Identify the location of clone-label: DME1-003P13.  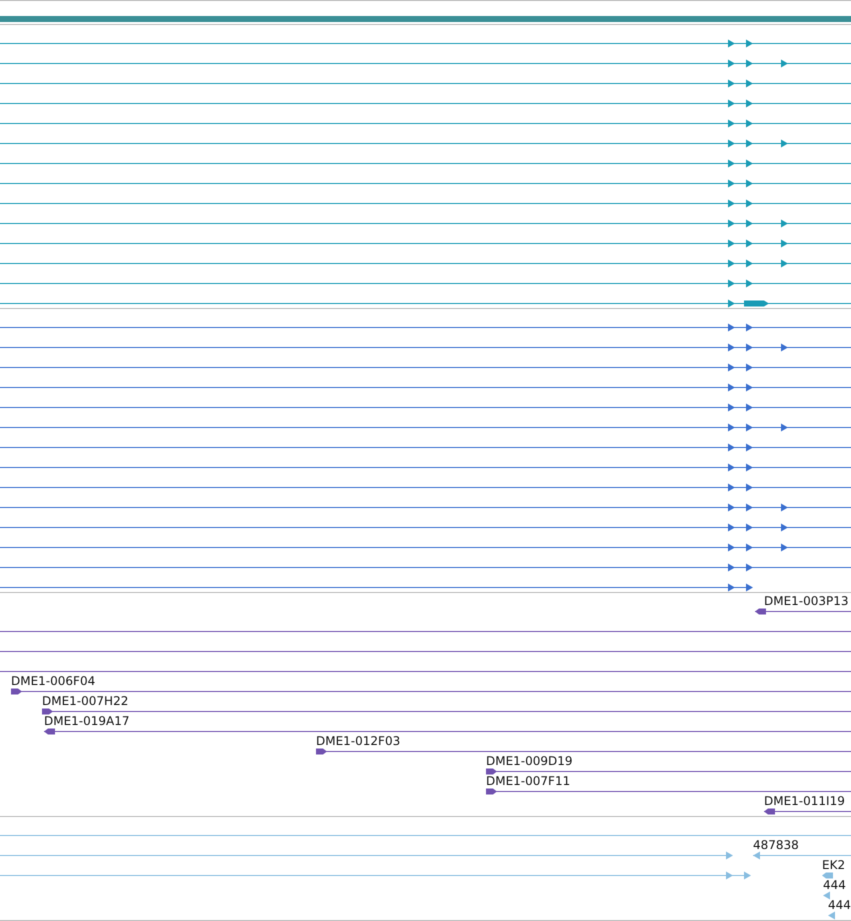
(806, 601).